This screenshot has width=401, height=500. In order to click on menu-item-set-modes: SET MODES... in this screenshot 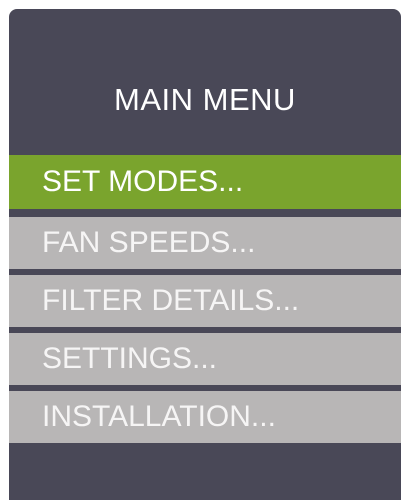, I will do `click(205, 182)`.